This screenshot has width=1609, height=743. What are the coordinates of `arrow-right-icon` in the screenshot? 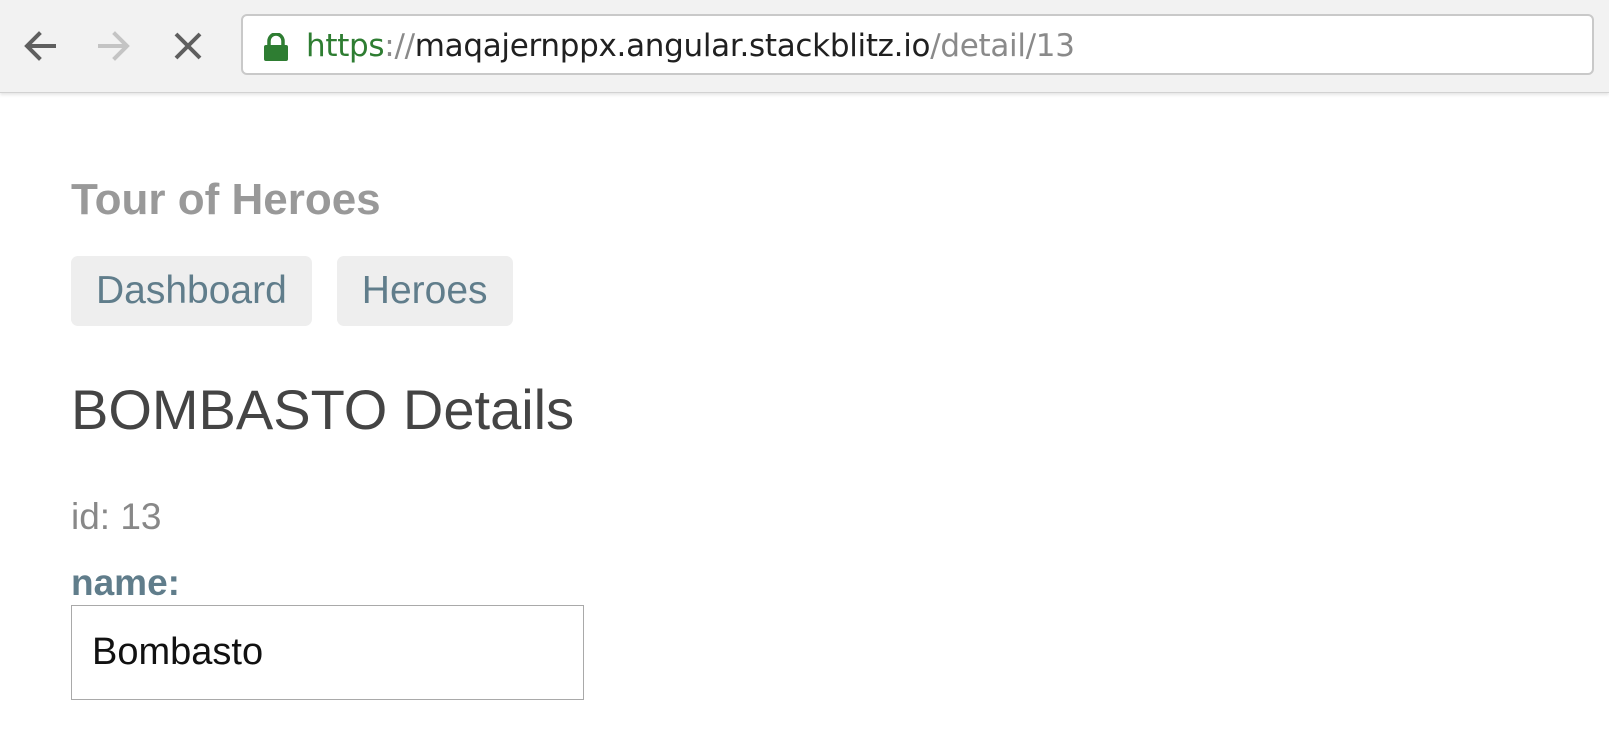 It's located at (114, 46).